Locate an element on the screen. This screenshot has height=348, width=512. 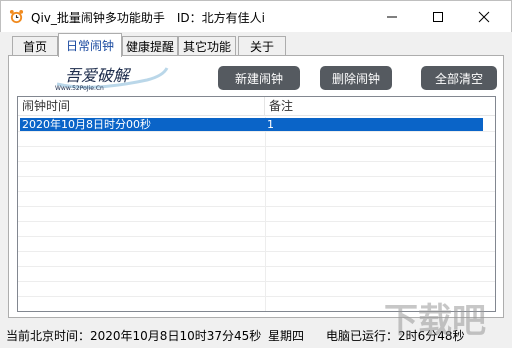
column-divider is located at coordinates (265, 214).